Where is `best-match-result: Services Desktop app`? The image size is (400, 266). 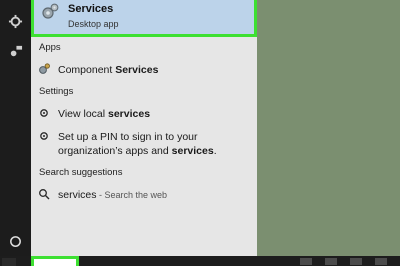 best-match-result: Services Desktop app is located at coordinates (144, 18).